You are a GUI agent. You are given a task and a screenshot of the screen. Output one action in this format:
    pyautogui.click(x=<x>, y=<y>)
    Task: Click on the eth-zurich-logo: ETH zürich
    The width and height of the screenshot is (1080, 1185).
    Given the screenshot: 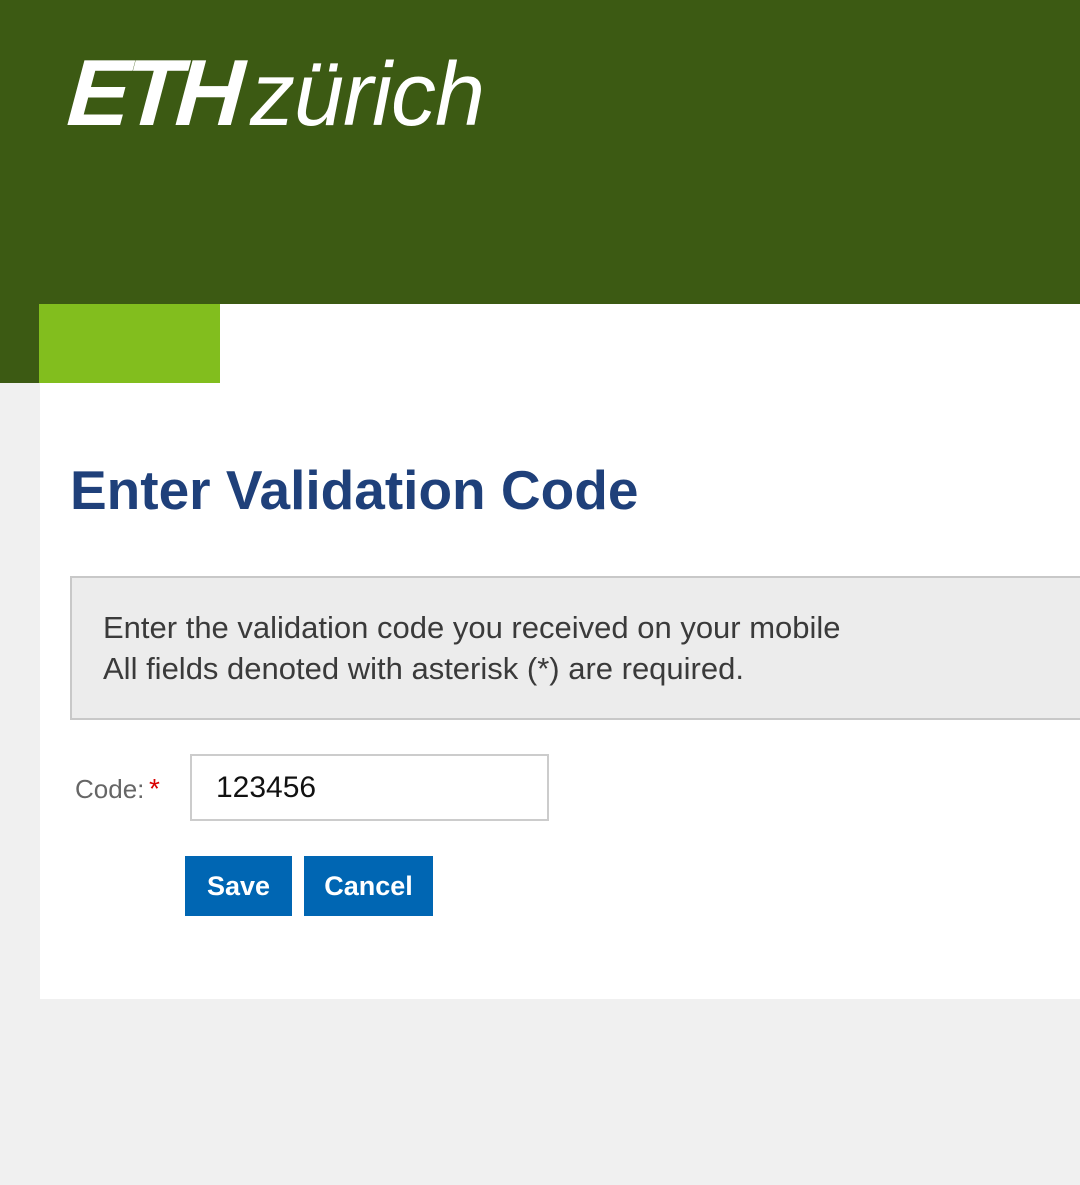 What is the action you would take?
    pyautogui.click(x=274, y=93)
    